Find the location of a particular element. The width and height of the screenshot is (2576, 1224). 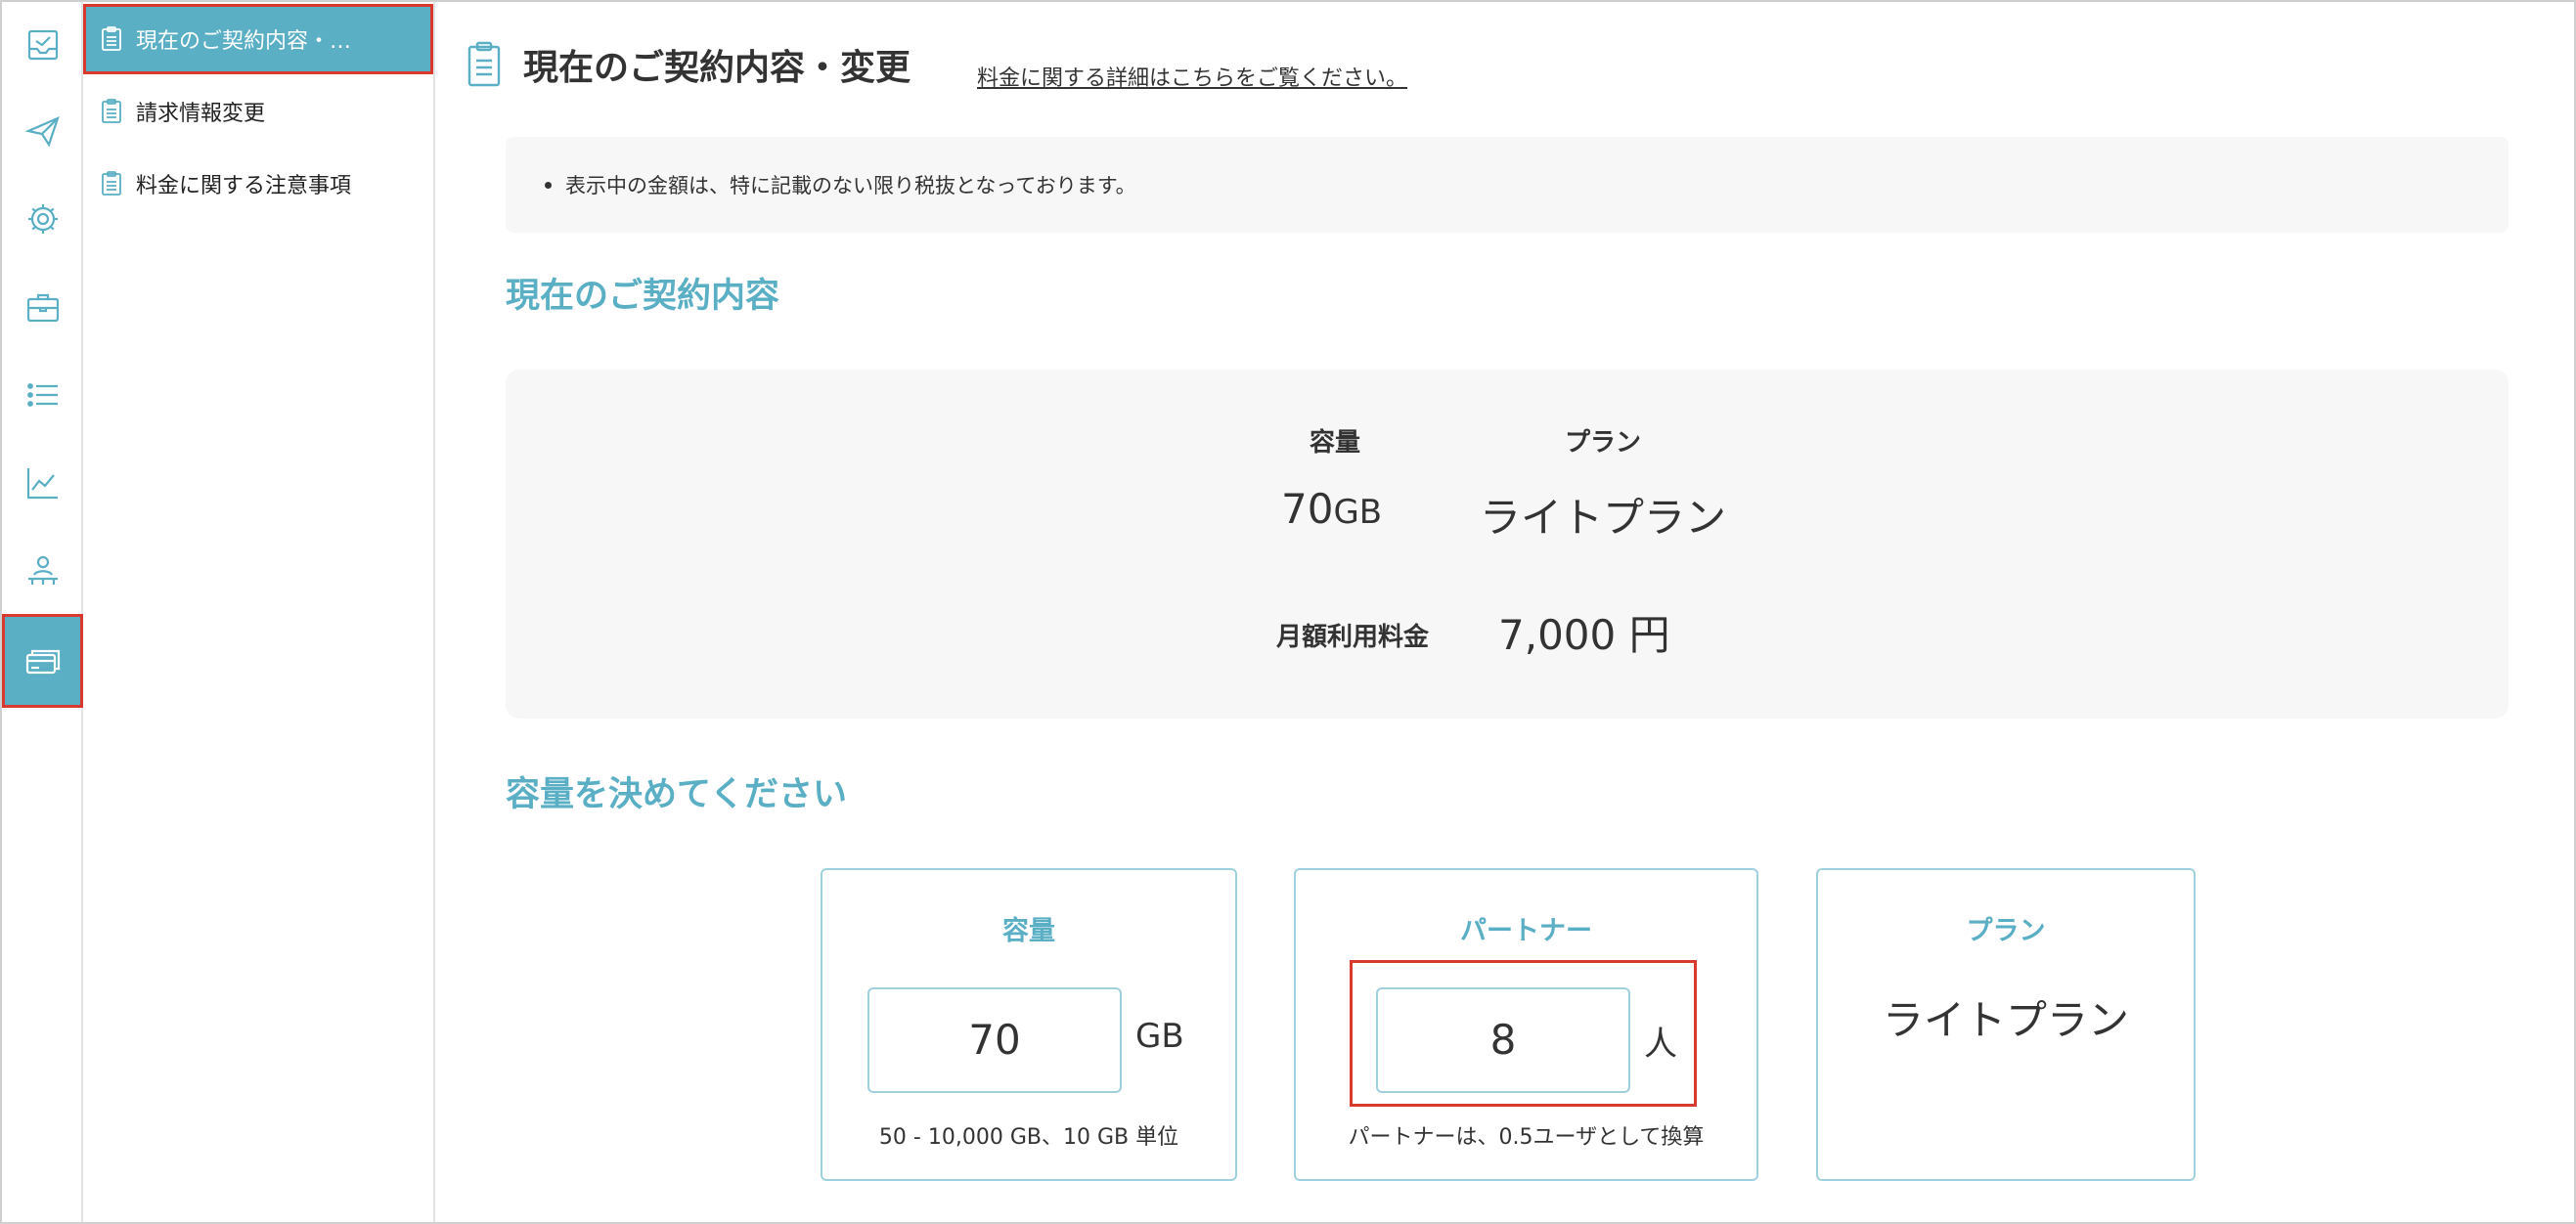

partner-input-highlight is located at coordinates (1523, 1033).